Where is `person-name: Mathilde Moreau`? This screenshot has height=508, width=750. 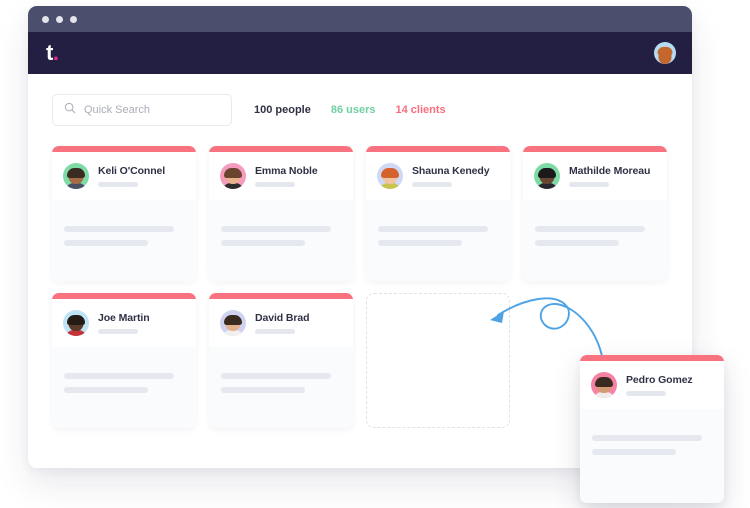
person-name: Mathilde Moreau is located at coordinates (610, 171).